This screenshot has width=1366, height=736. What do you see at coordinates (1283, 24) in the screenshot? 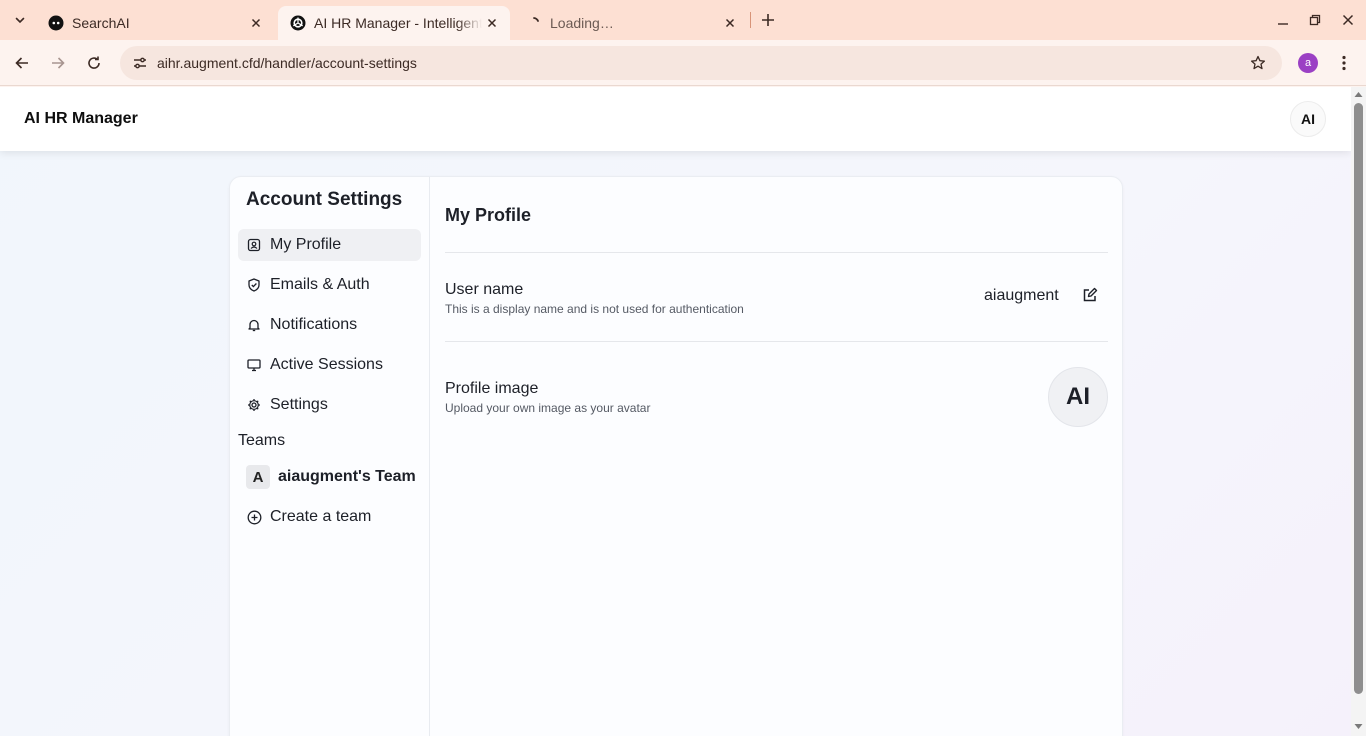
I see `minimize-icon` at bounding box center [1283, 24].